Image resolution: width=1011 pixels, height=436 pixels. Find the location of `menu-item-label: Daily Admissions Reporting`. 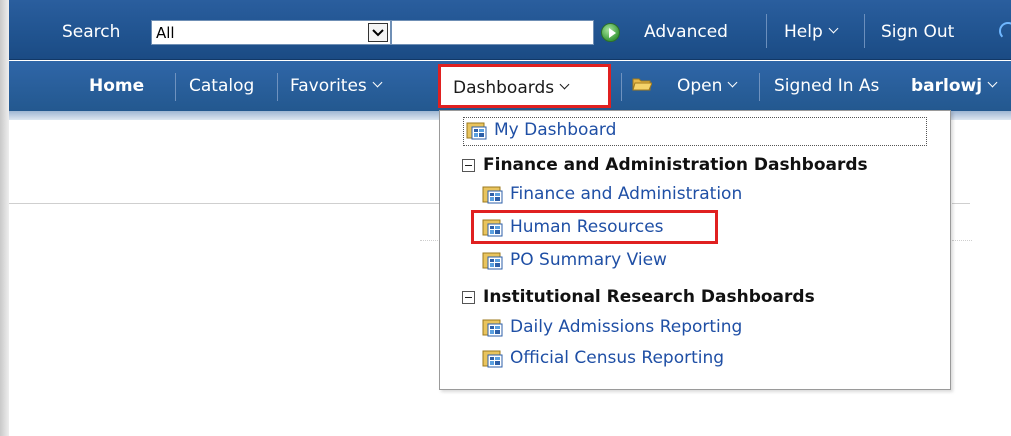

menu-item-label: Daily Admissions Reporting is located at coordinates (626, 327).